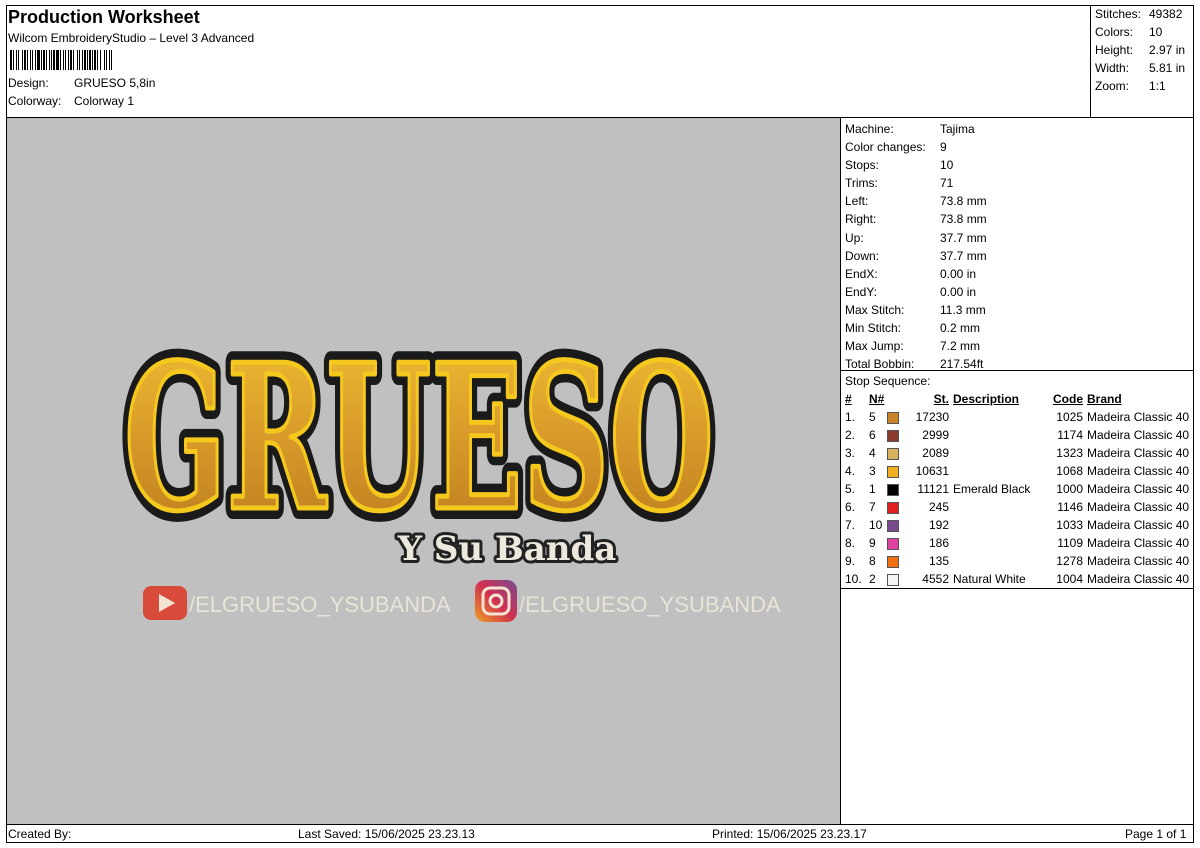  Describe the element at coordinates (507, 549) in the screenshot. I see `logo-subtitle: Y Su Banda` at that location.